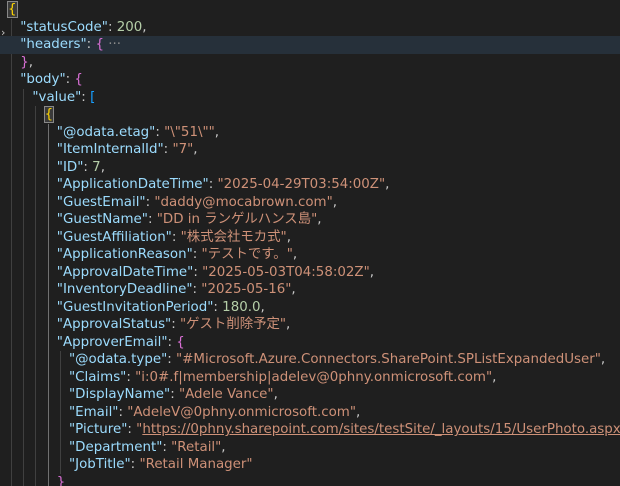 The image size is (620, 486). I want to click on code-token: "ApproverEmail", so click(112, 342).